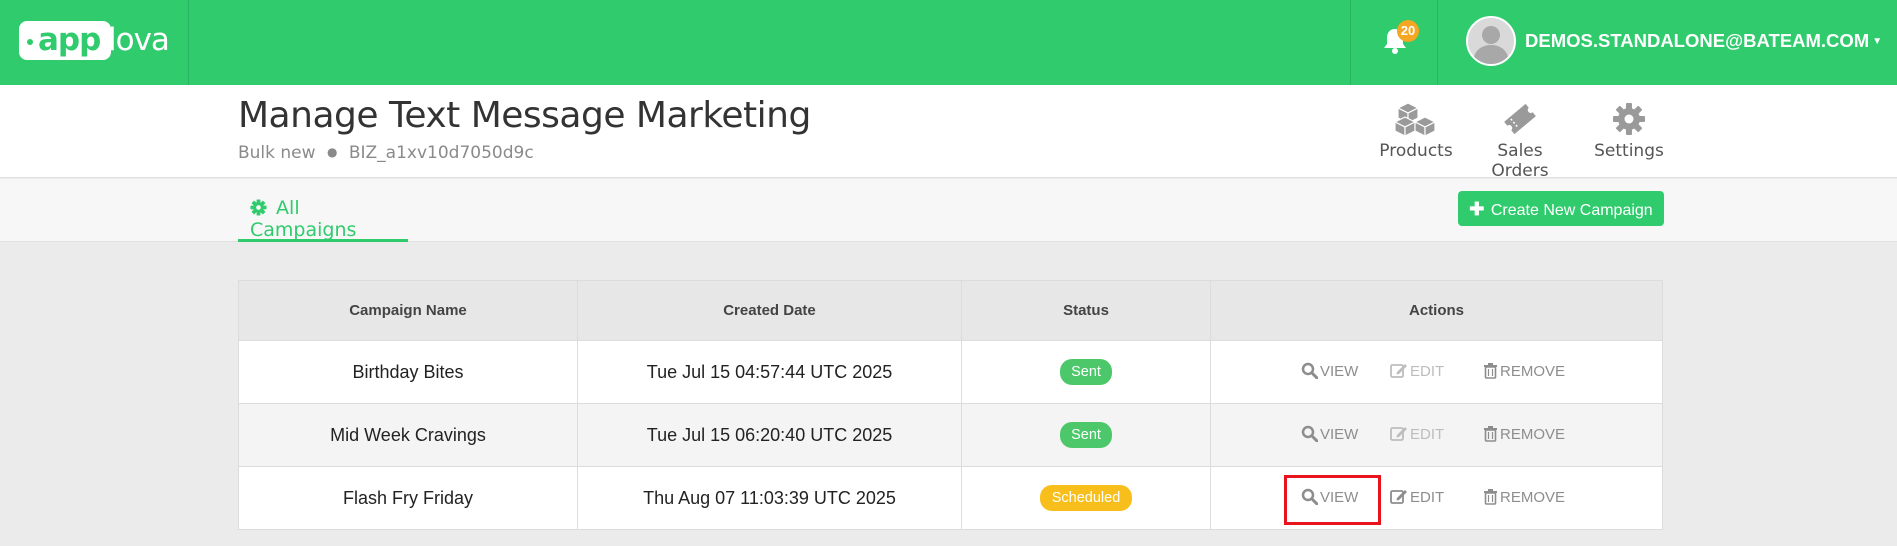  What do you see at coordinates (1571, 210) in the screenshot?
I see `create-campaign-label: Create New Campaign` at bounding box center [1571, 210].